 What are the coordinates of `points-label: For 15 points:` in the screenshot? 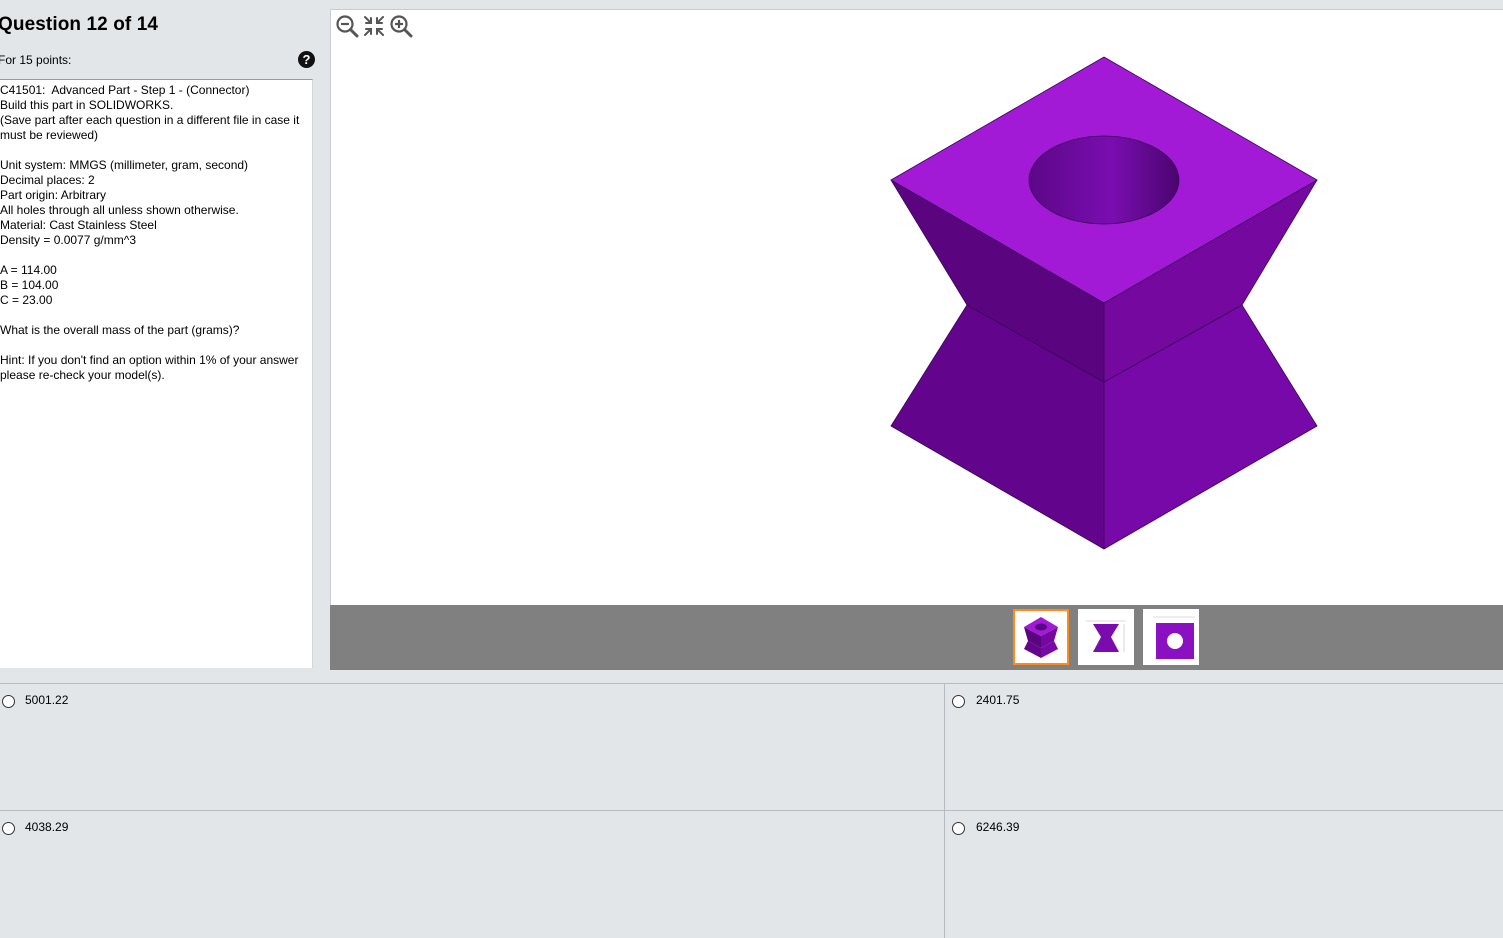 It's located at (36, 60).